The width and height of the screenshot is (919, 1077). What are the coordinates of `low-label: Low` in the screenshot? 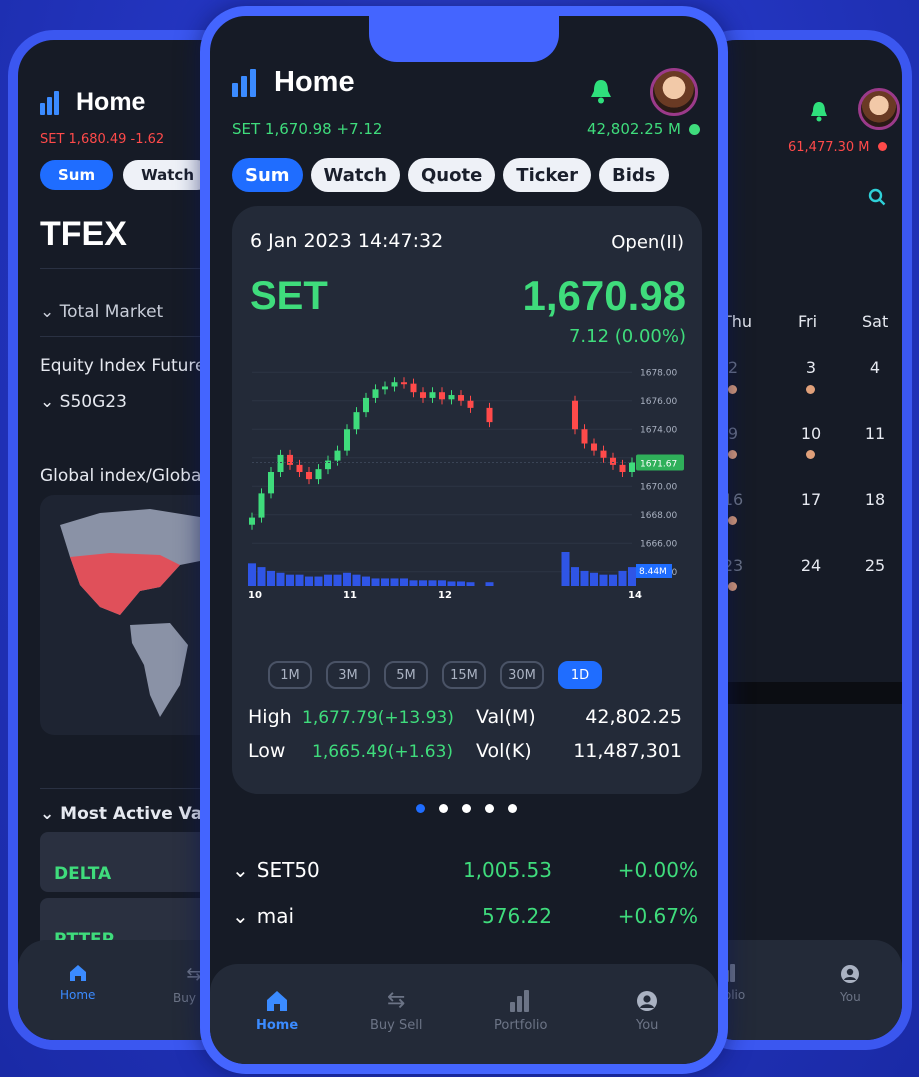 It's located at (267, 751).